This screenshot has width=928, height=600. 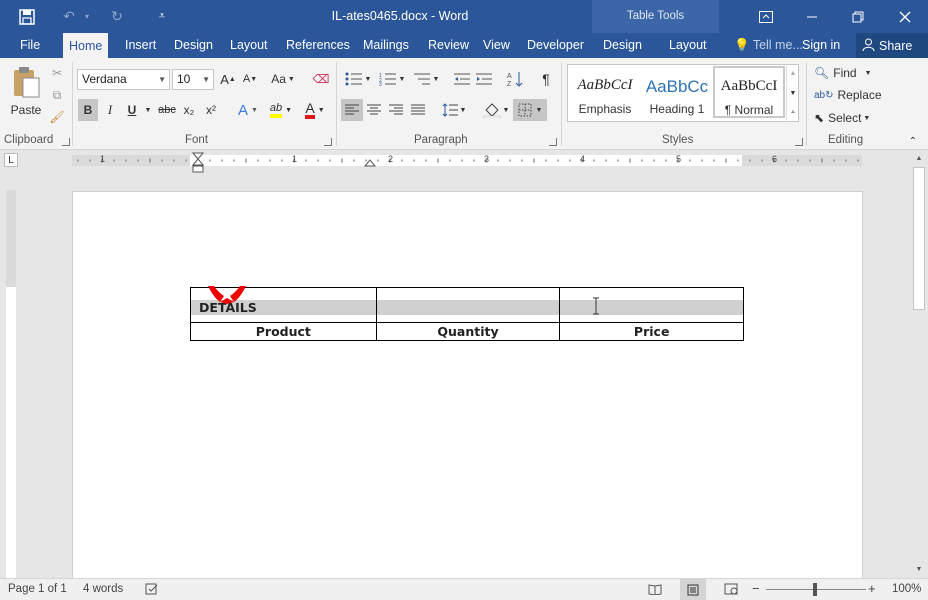 What do you see at coordinates (872, 588) in the screenshot?
I see `zoom-in-button: +` at bounding box center [872, 588].